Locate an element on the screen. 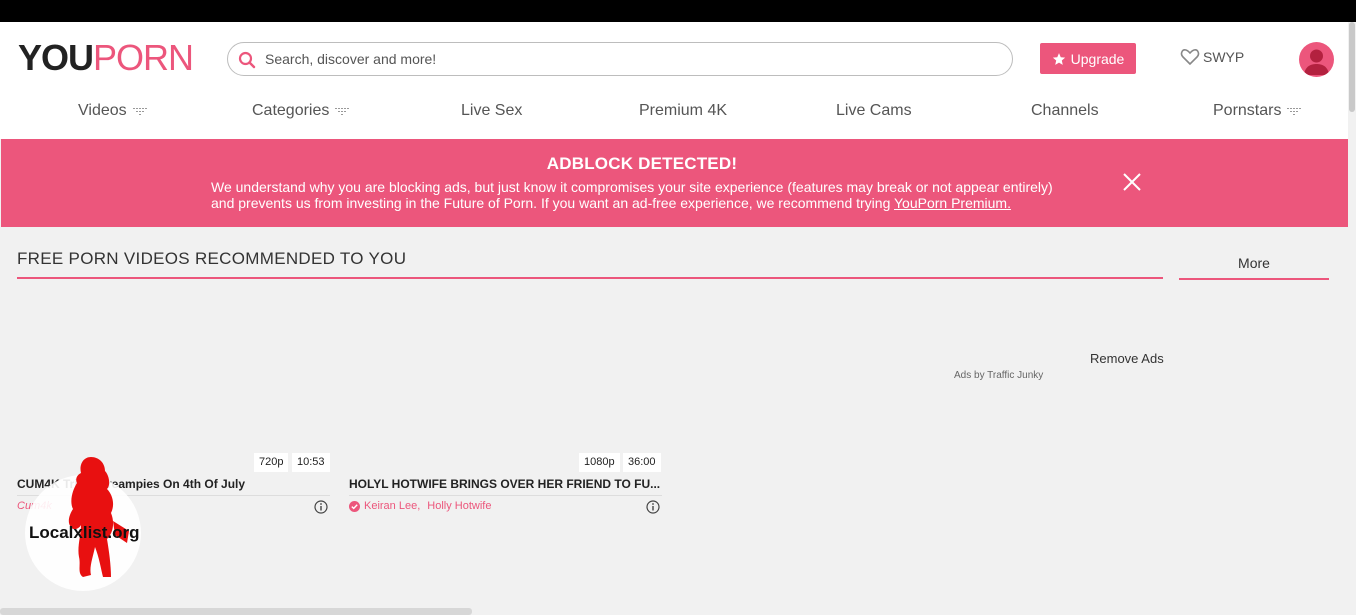 The width and height of the screenshot is (1356, 615). nav-label: Videos is located at coordinates (102, 110).